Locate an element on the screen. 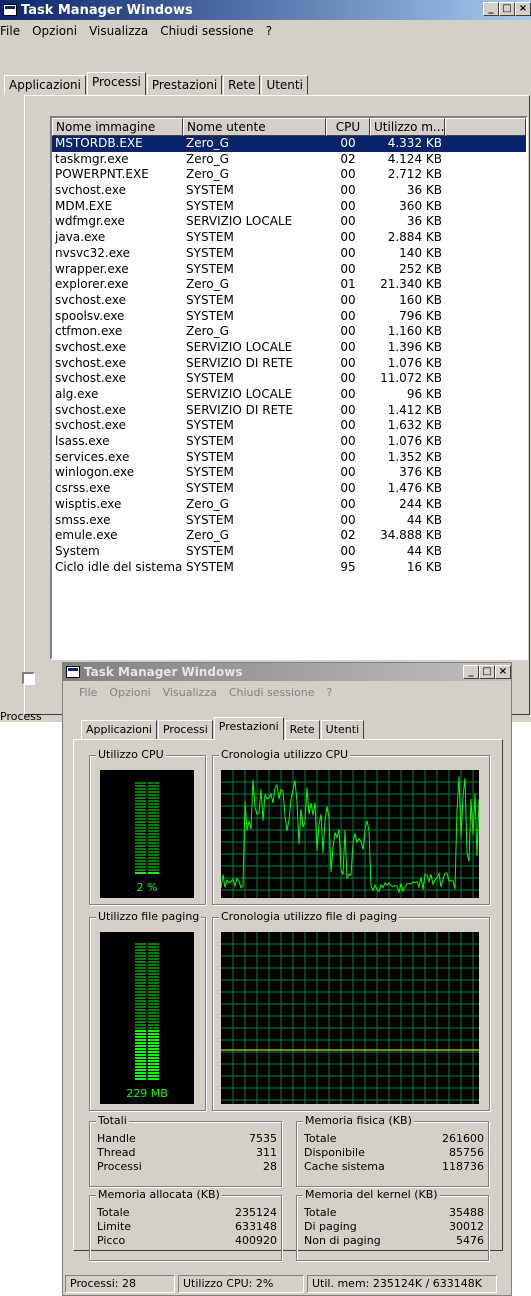  table-row: winlogon.exe SYSTEM 00 376 KB is located at coordinates (289, 473).